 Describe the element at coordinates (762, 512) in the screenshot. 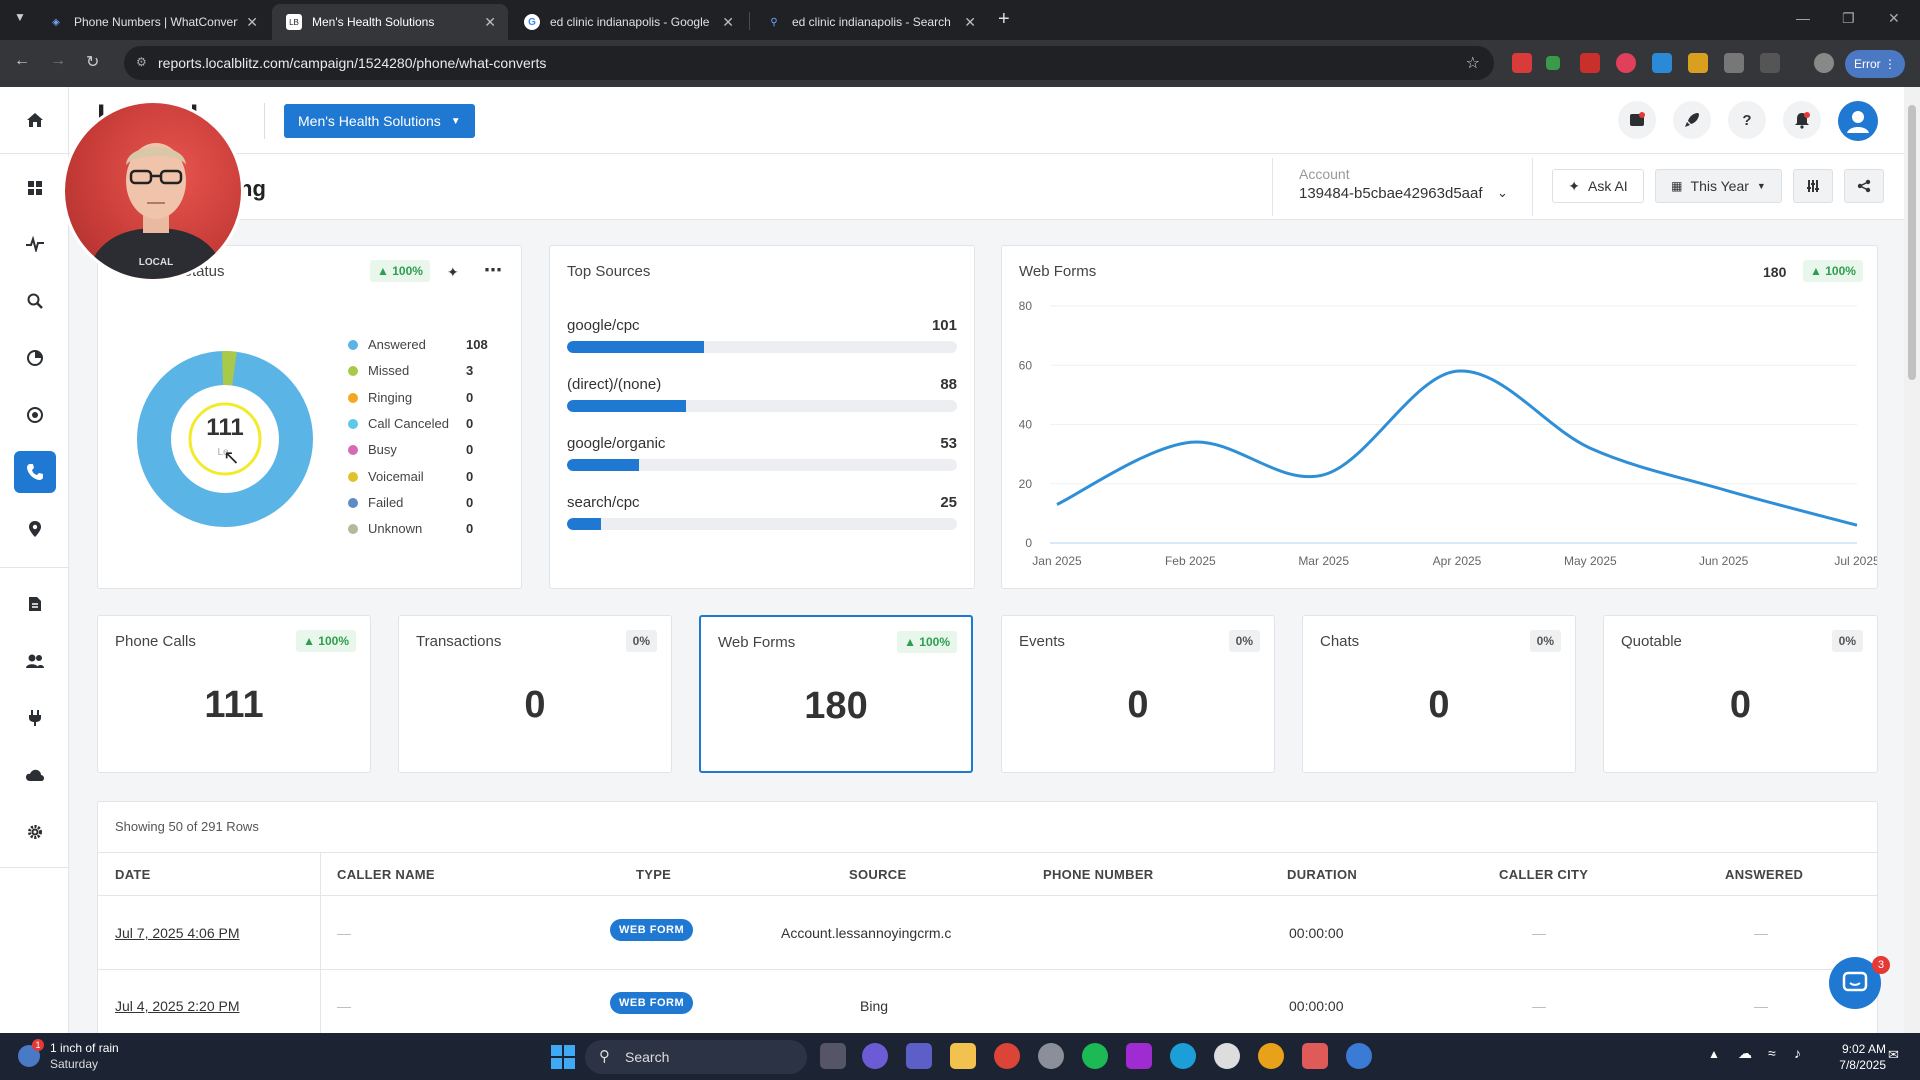

I see `source-row: search/cpc 25` at that location.